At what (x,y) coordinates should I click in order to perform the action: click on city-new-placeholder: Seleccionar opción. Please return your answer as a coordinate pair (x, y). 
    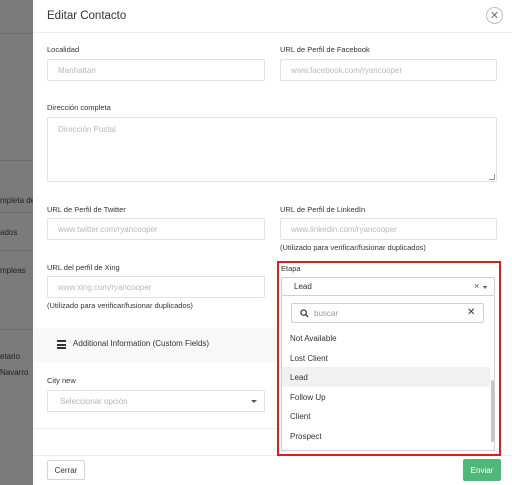
    Looking at the image, I should click on (94, 401).